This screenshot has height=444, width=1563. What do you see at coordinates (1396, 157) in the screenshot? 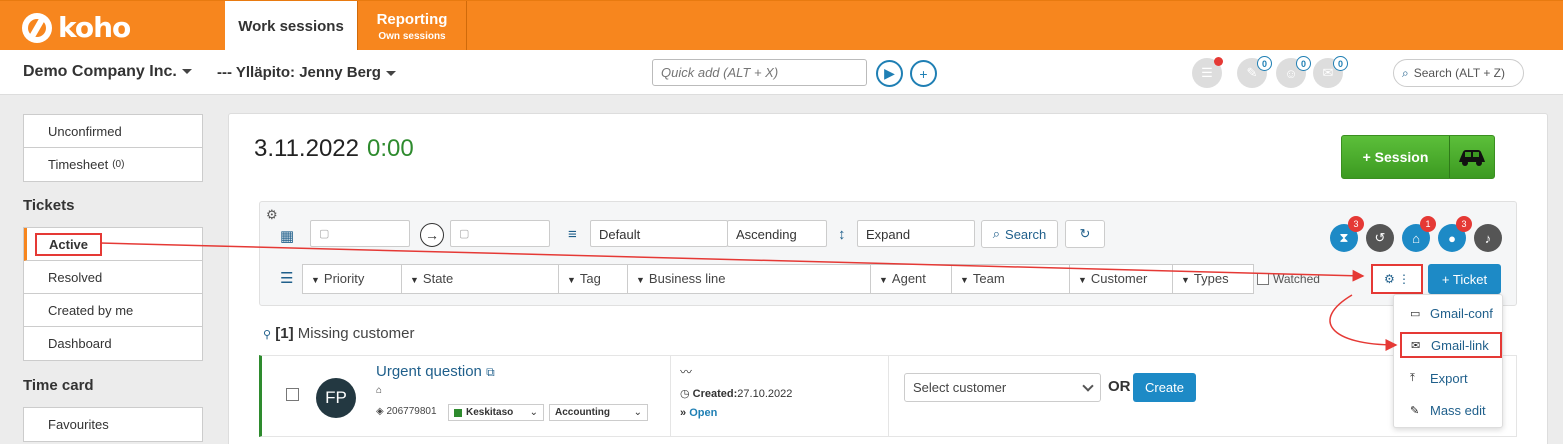
I see `add-session-button: + Session` at bounding box center [1396, 157].